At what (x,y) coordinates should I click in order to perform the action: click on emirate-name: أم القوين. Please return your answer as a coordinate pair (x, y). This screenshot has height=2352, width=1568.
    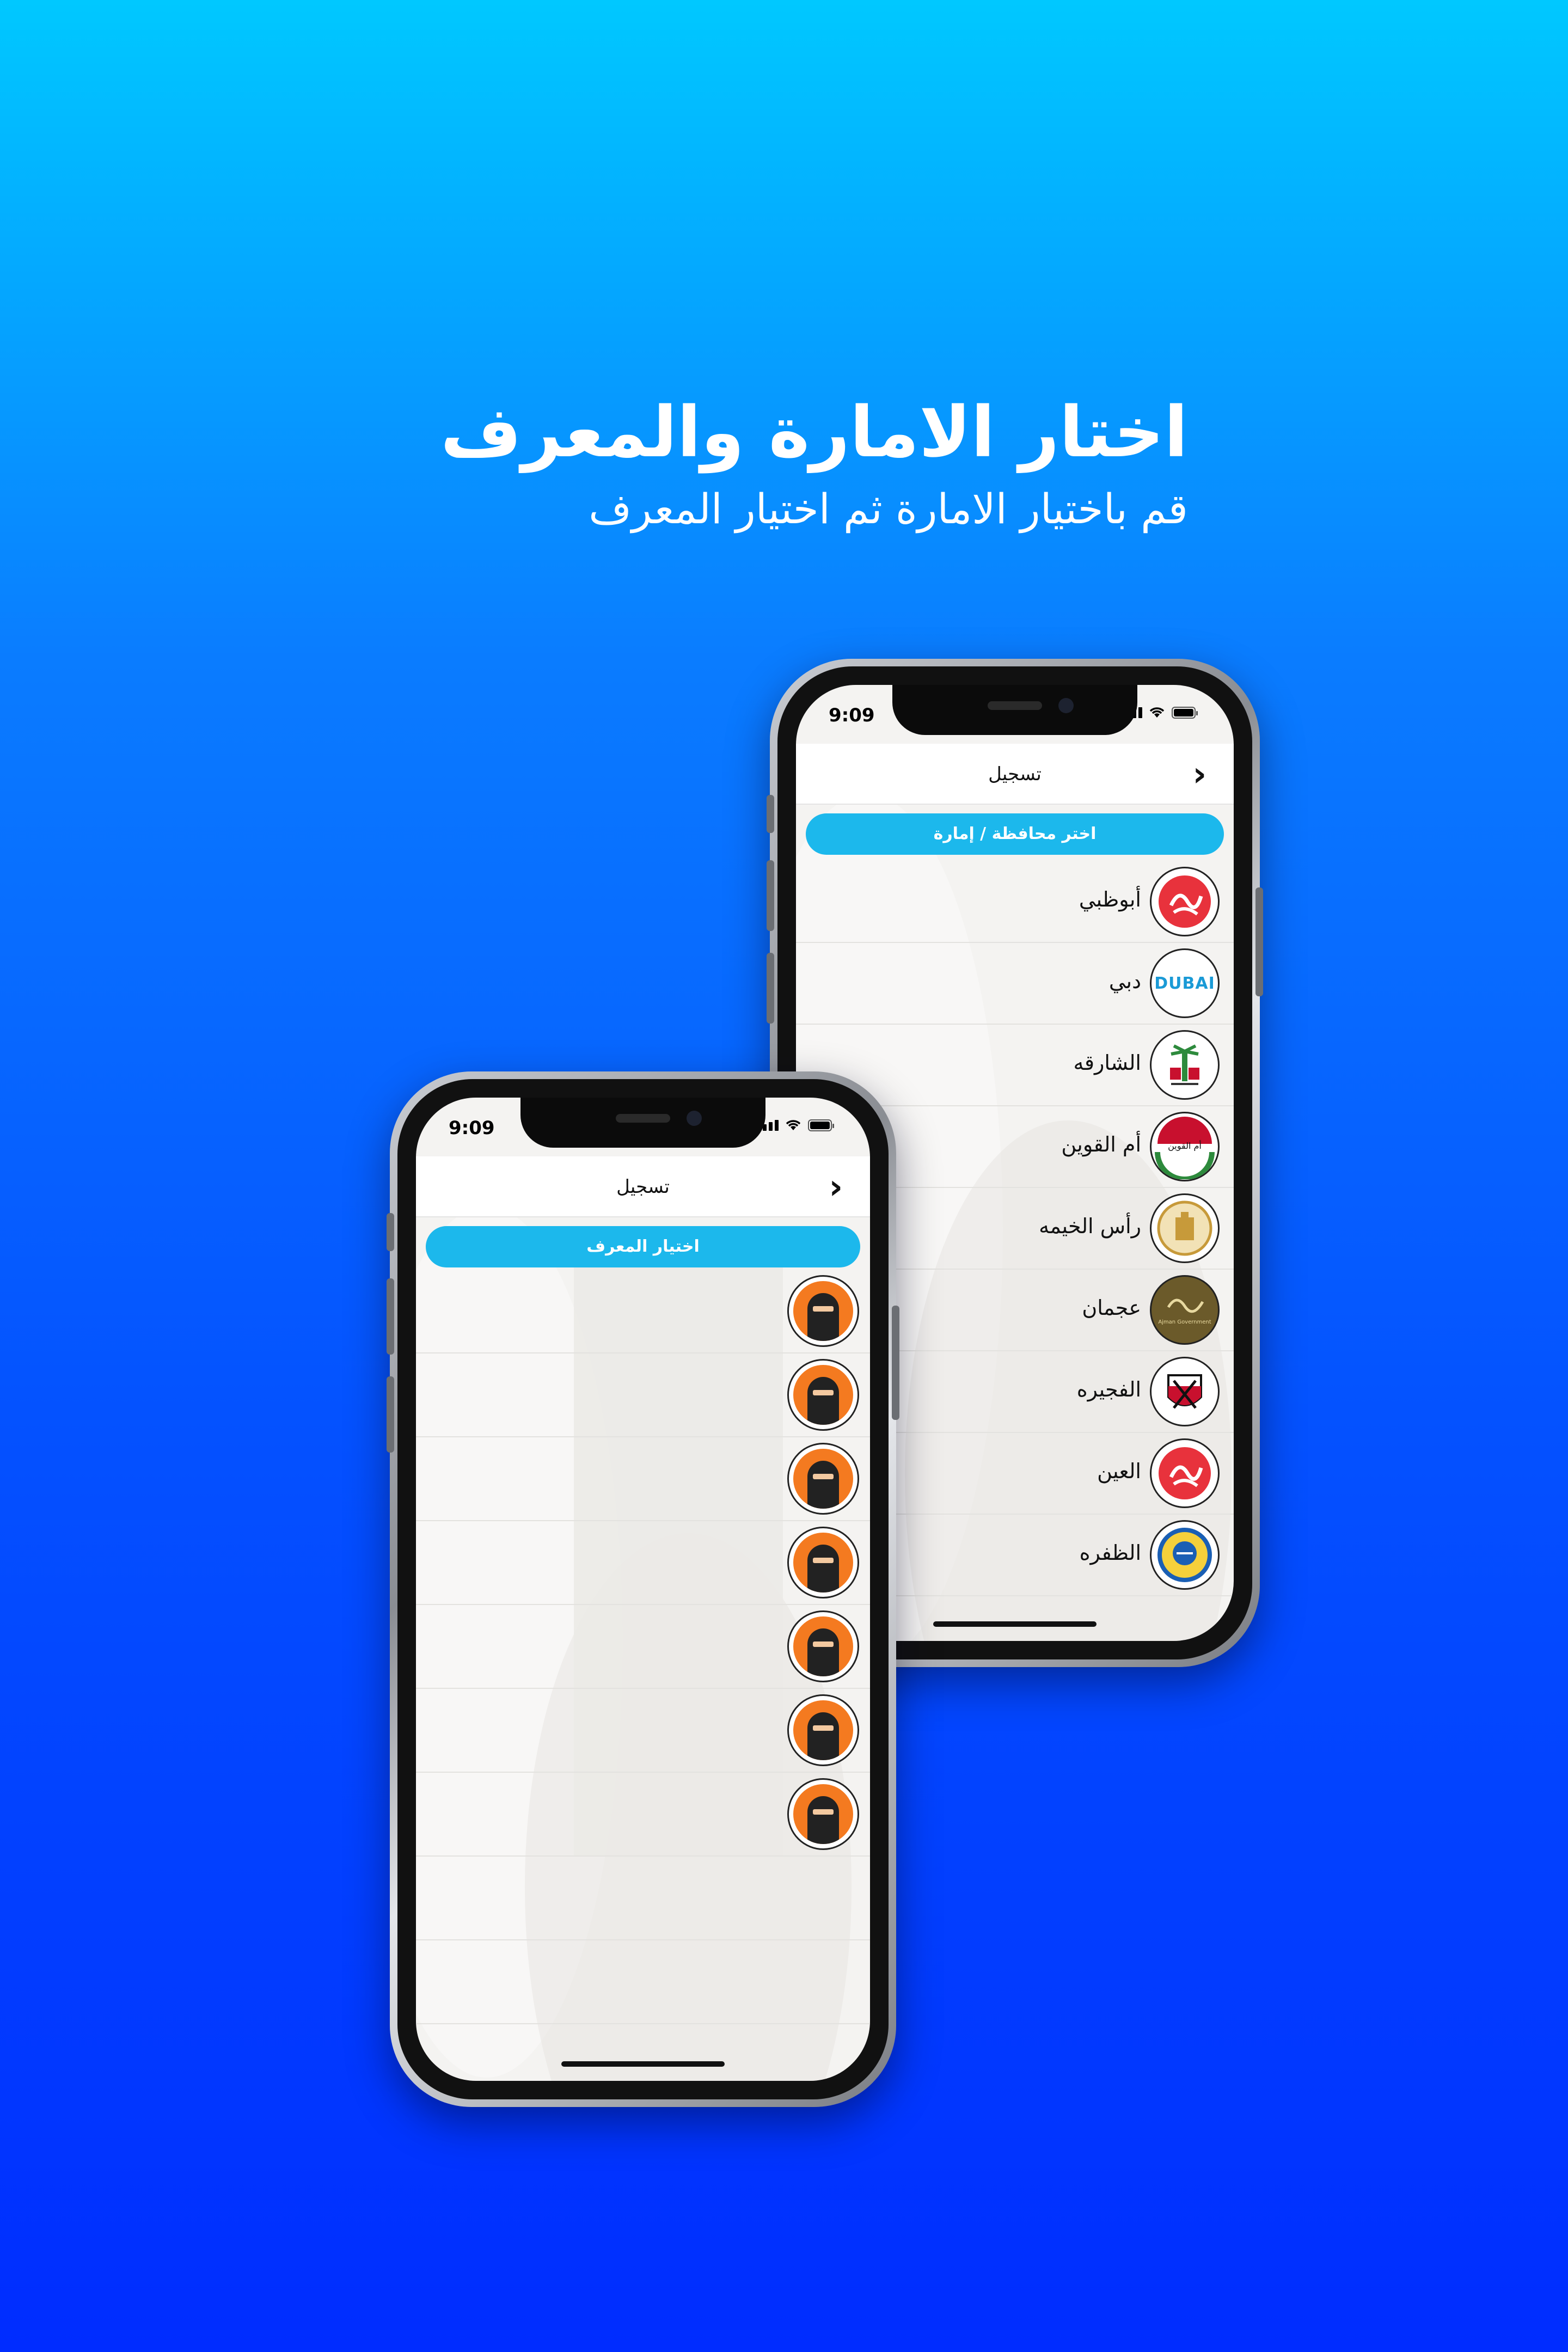
    Looking at the image, I should click on (1101, 1144).